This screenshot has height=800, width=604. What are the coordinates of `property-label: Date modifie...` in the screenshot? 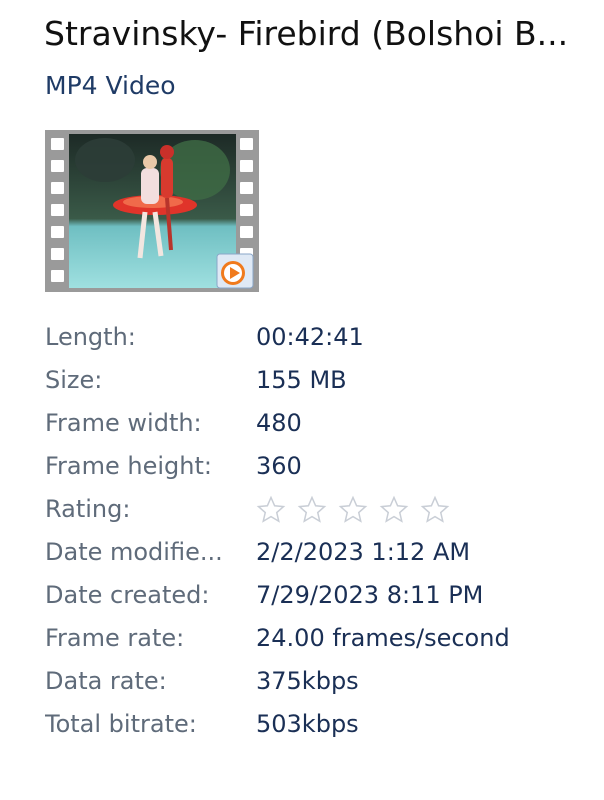 It's located at (134, 552).